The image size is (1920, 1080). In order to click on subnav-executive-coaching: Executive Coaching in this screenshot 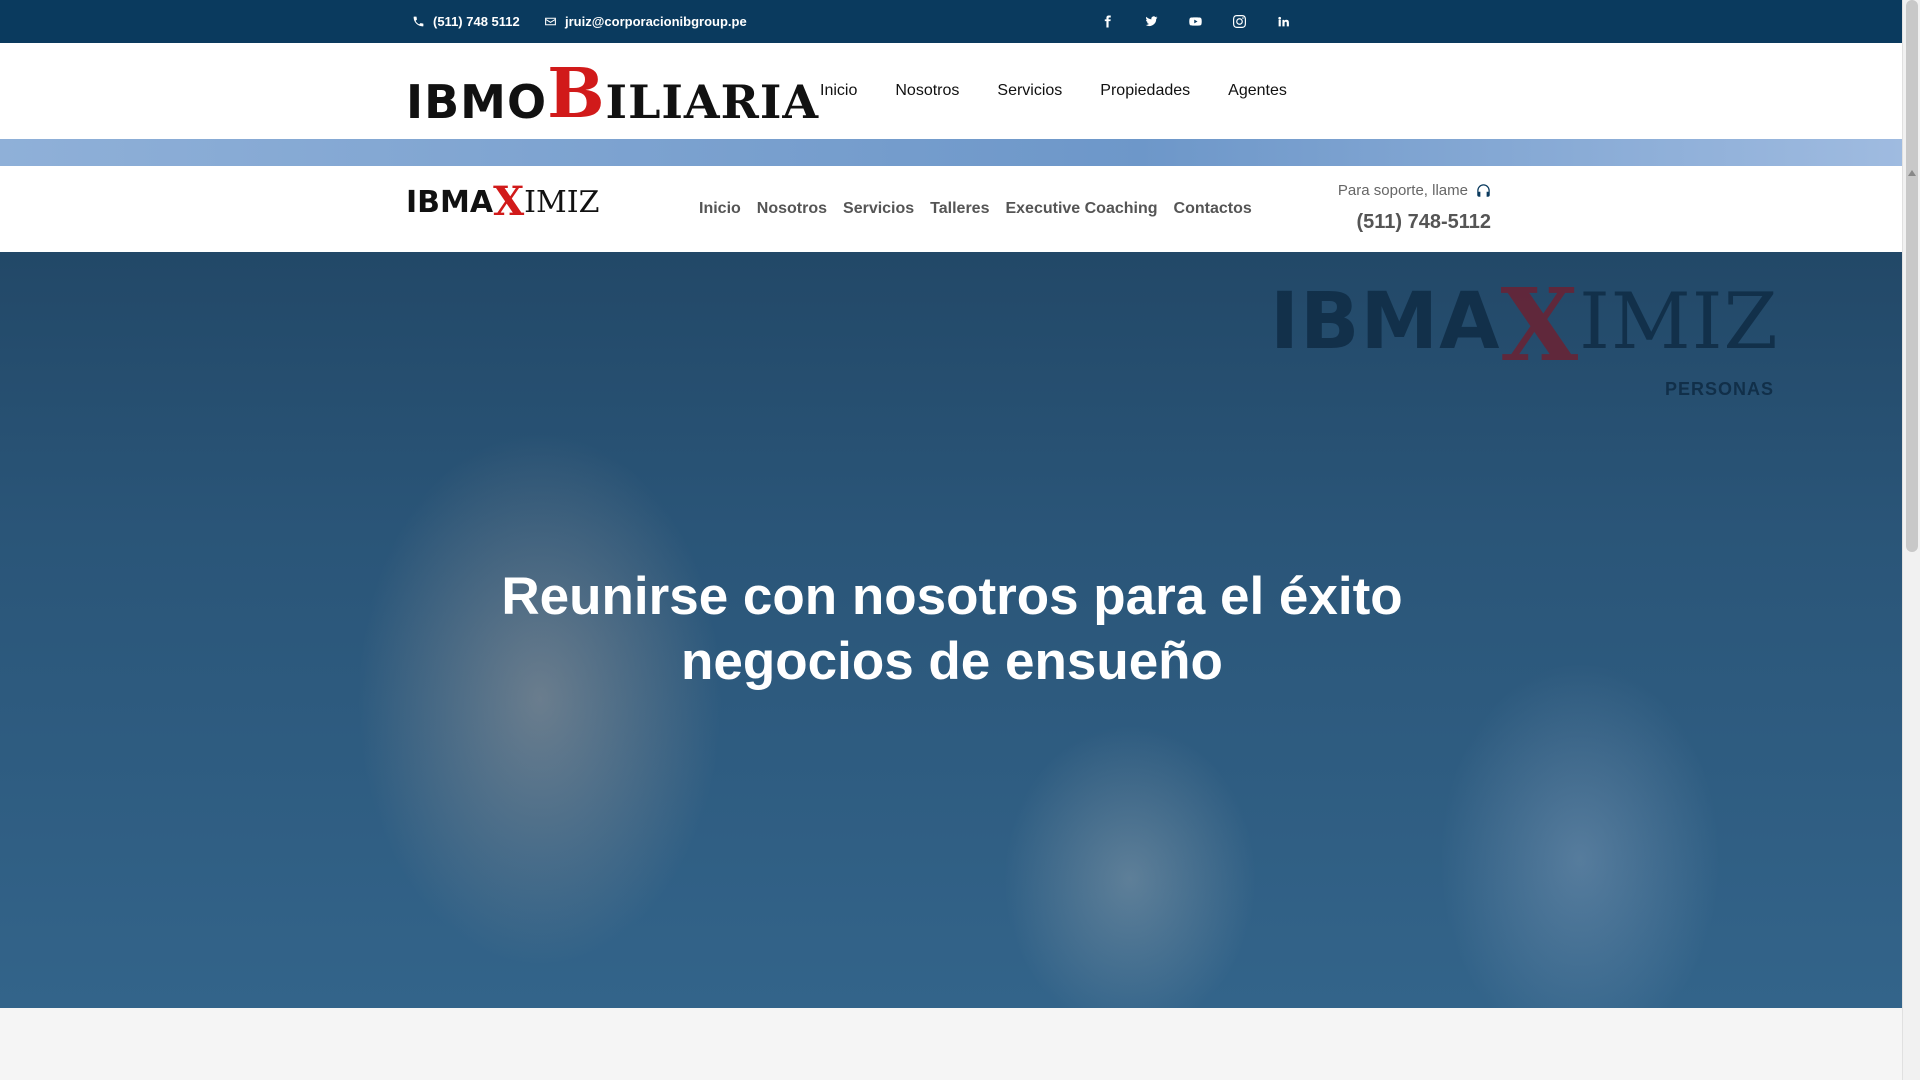, I will do `click(1081, 209)`.